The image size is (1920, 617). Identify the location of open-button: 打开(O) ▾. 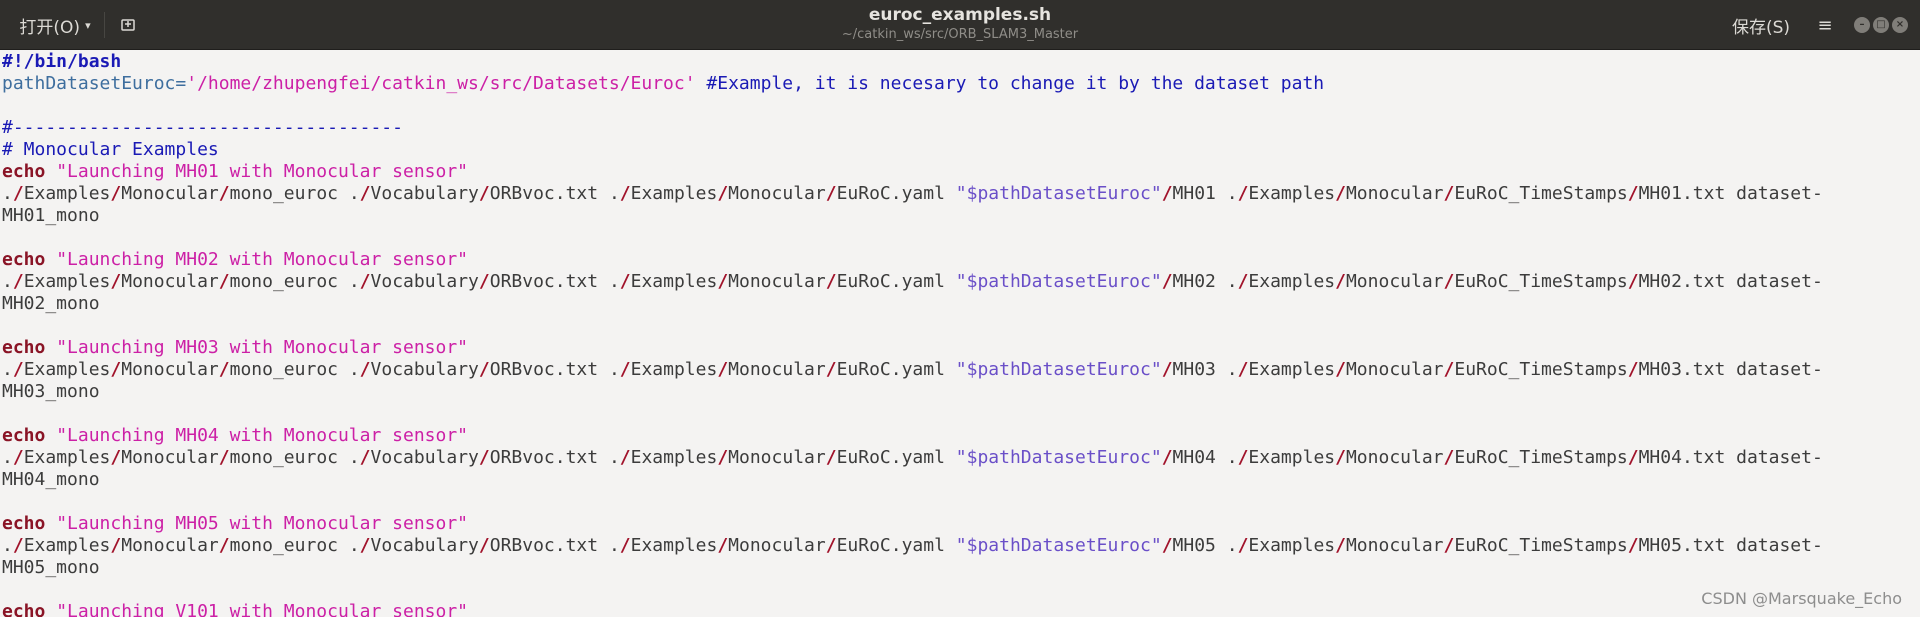
(52, 25).